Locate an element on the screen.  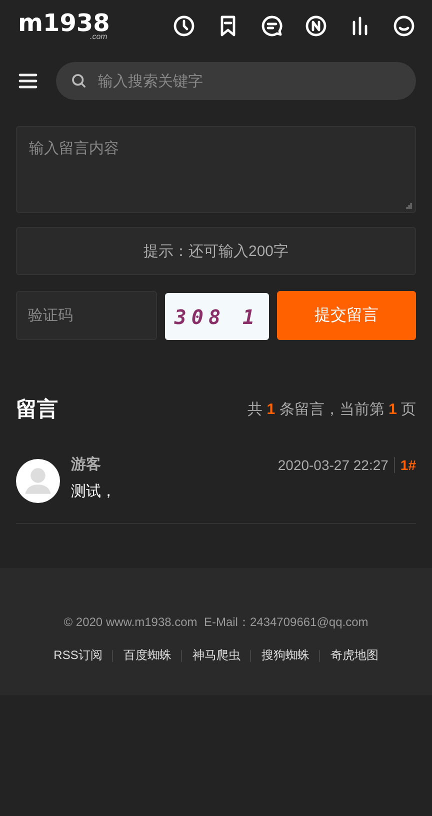
avatar-icon is located at coordinates (38, 481).